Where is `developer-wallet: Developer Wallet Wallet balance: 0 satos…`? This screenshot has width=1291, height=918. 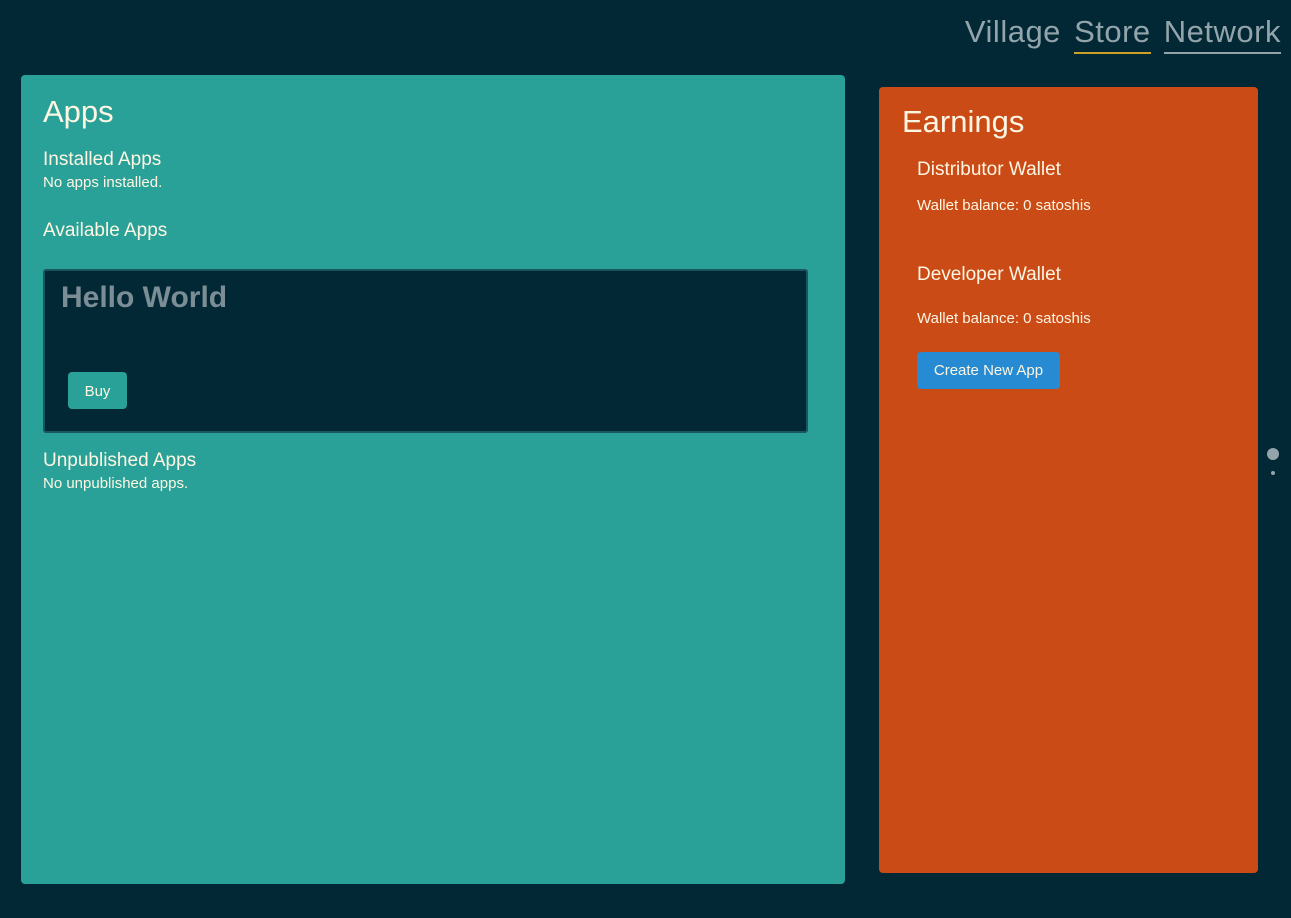
developer-wallet: Developer Wallet Wallet balance: 0 satos… is located at coordinates (1076, 325).